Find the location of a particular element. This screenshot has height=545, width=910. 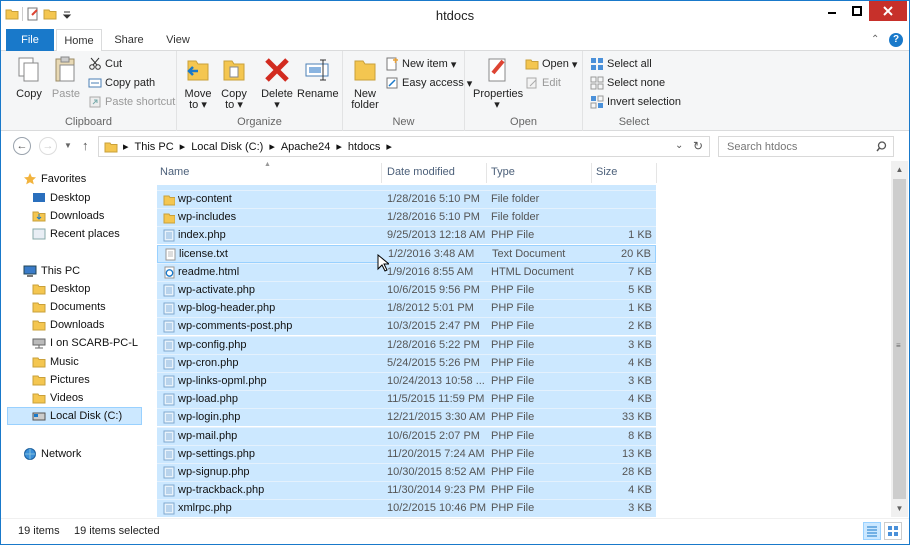

breadcrumb-htdocs: htdocs is located at coordinates (364, 147).